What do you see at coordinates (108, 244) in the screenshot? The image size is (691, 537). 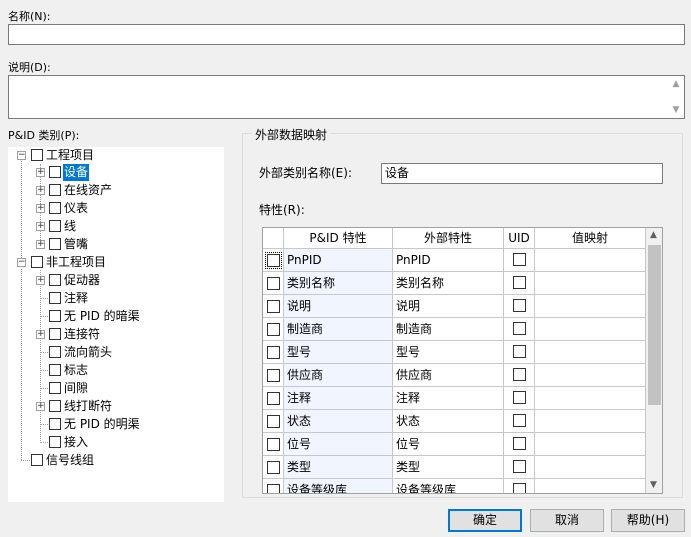 I see `tree-node: + 管嘴` at bounding box center [108, 244].